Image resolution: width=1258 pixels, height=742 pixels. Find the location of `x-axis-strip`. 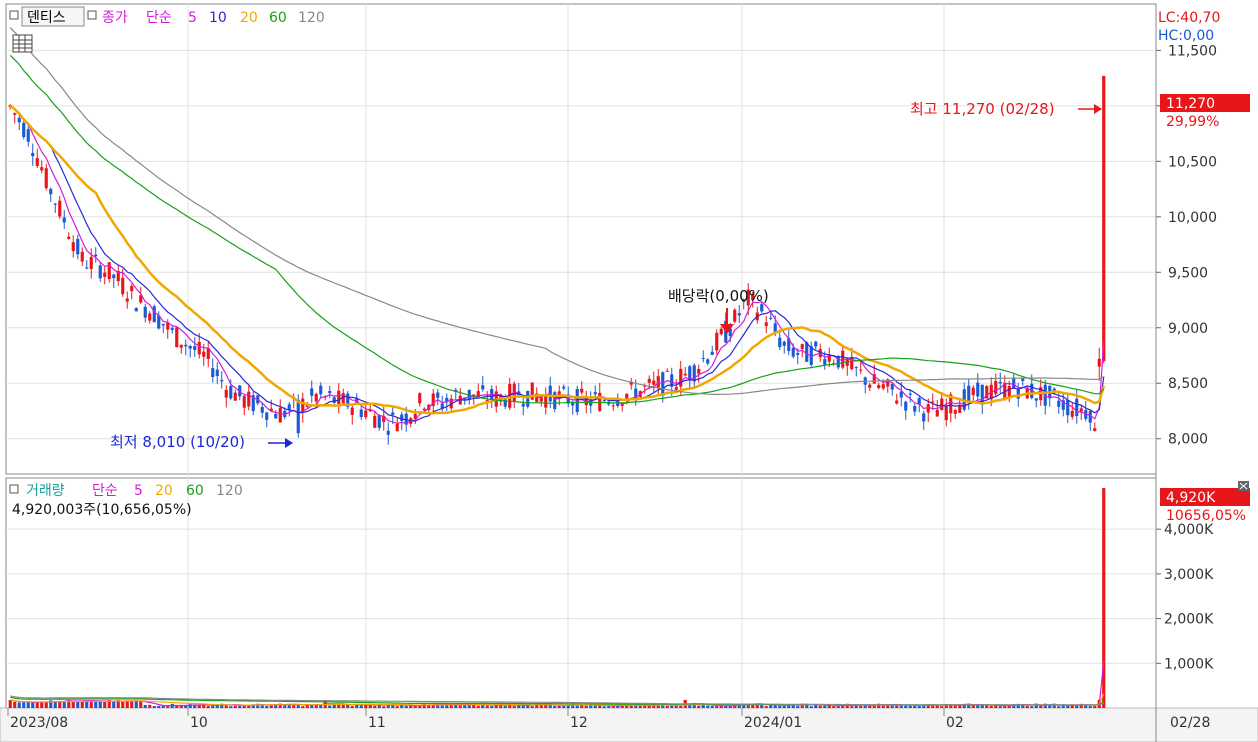

x-axis-strip is located at coordinates (629, 724).